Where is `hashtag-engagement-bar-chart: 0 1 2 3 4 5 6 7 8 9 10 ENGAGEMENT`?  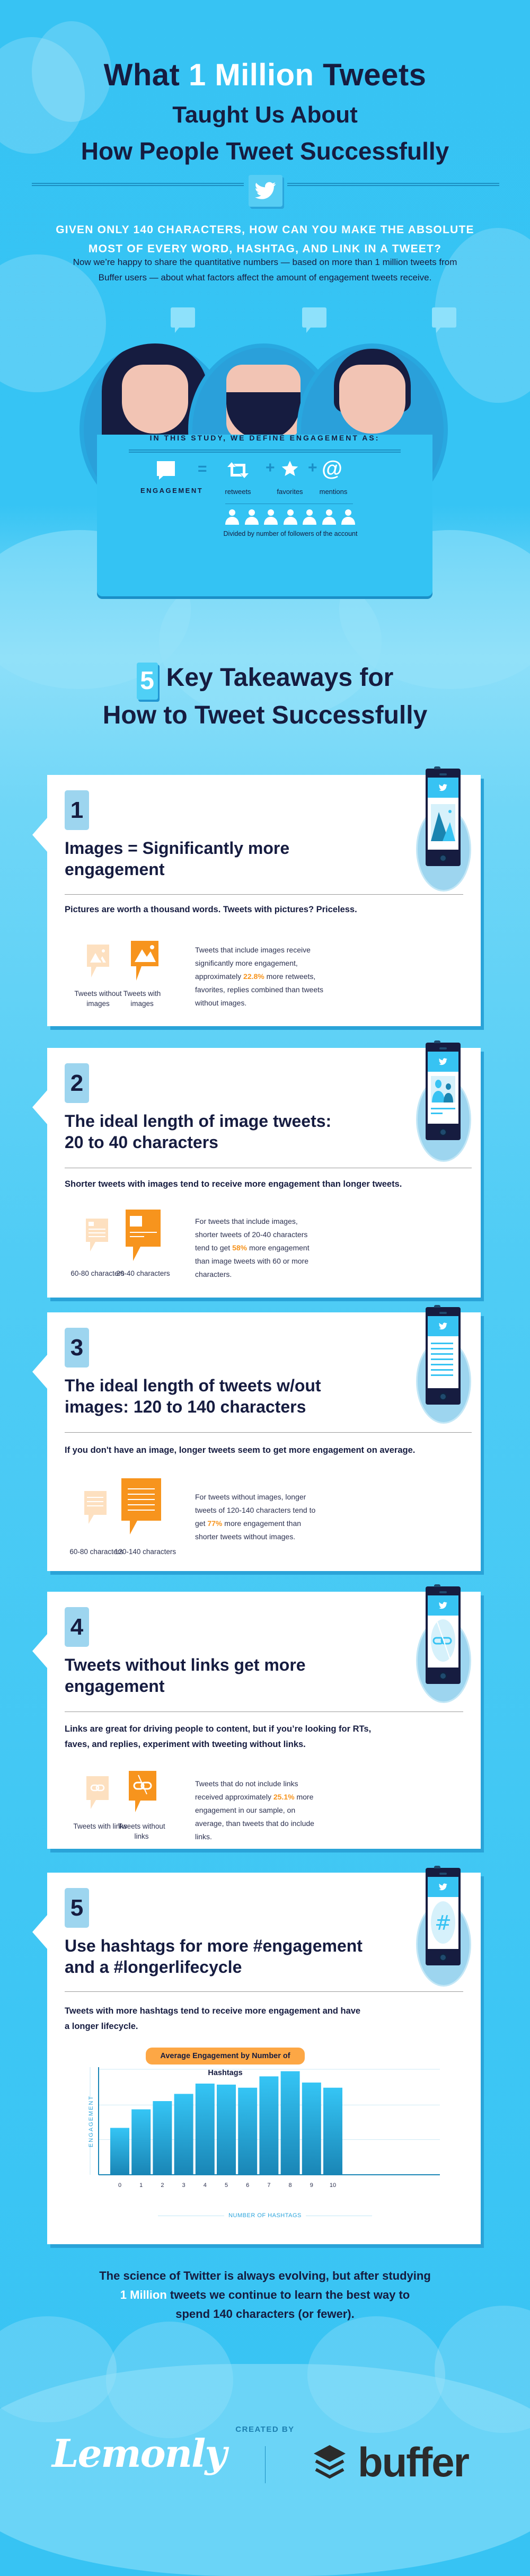
hashtag-engagement-bar-chart: 0 1 2 3 4 5 6 7 8 9 10 ENGAGEMENT is located at coordinates (264, 2128).